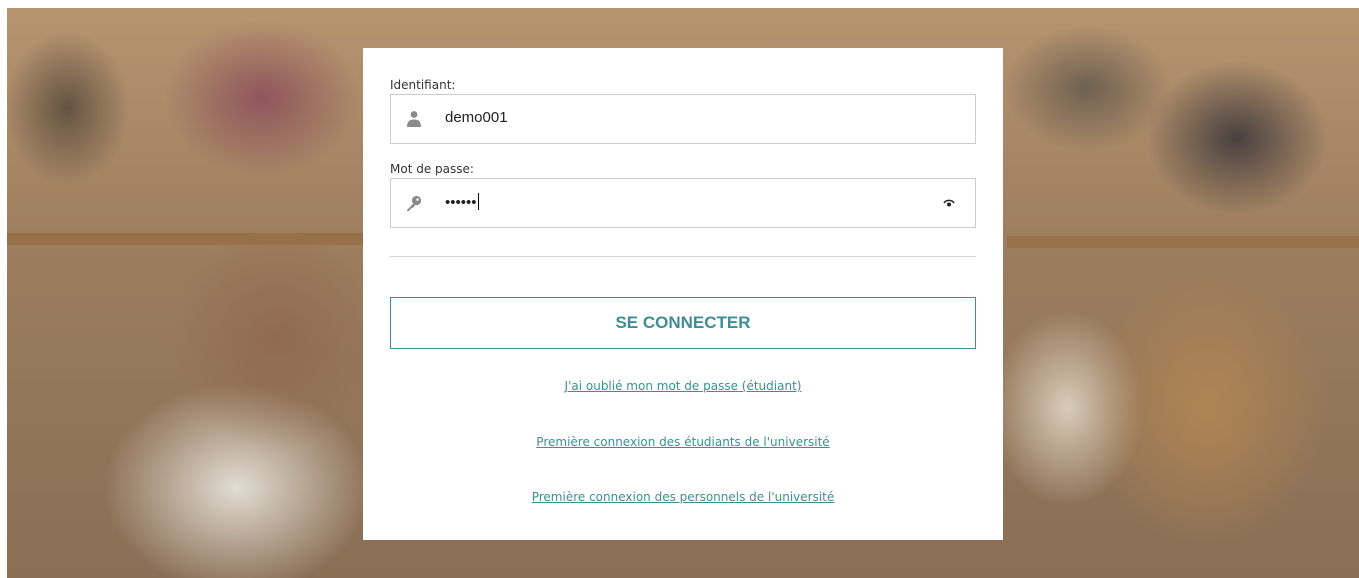  What do you see at coordinates (949, 203) in the screenshot?
I see `eye-icon` at bounding box center [949, 203].